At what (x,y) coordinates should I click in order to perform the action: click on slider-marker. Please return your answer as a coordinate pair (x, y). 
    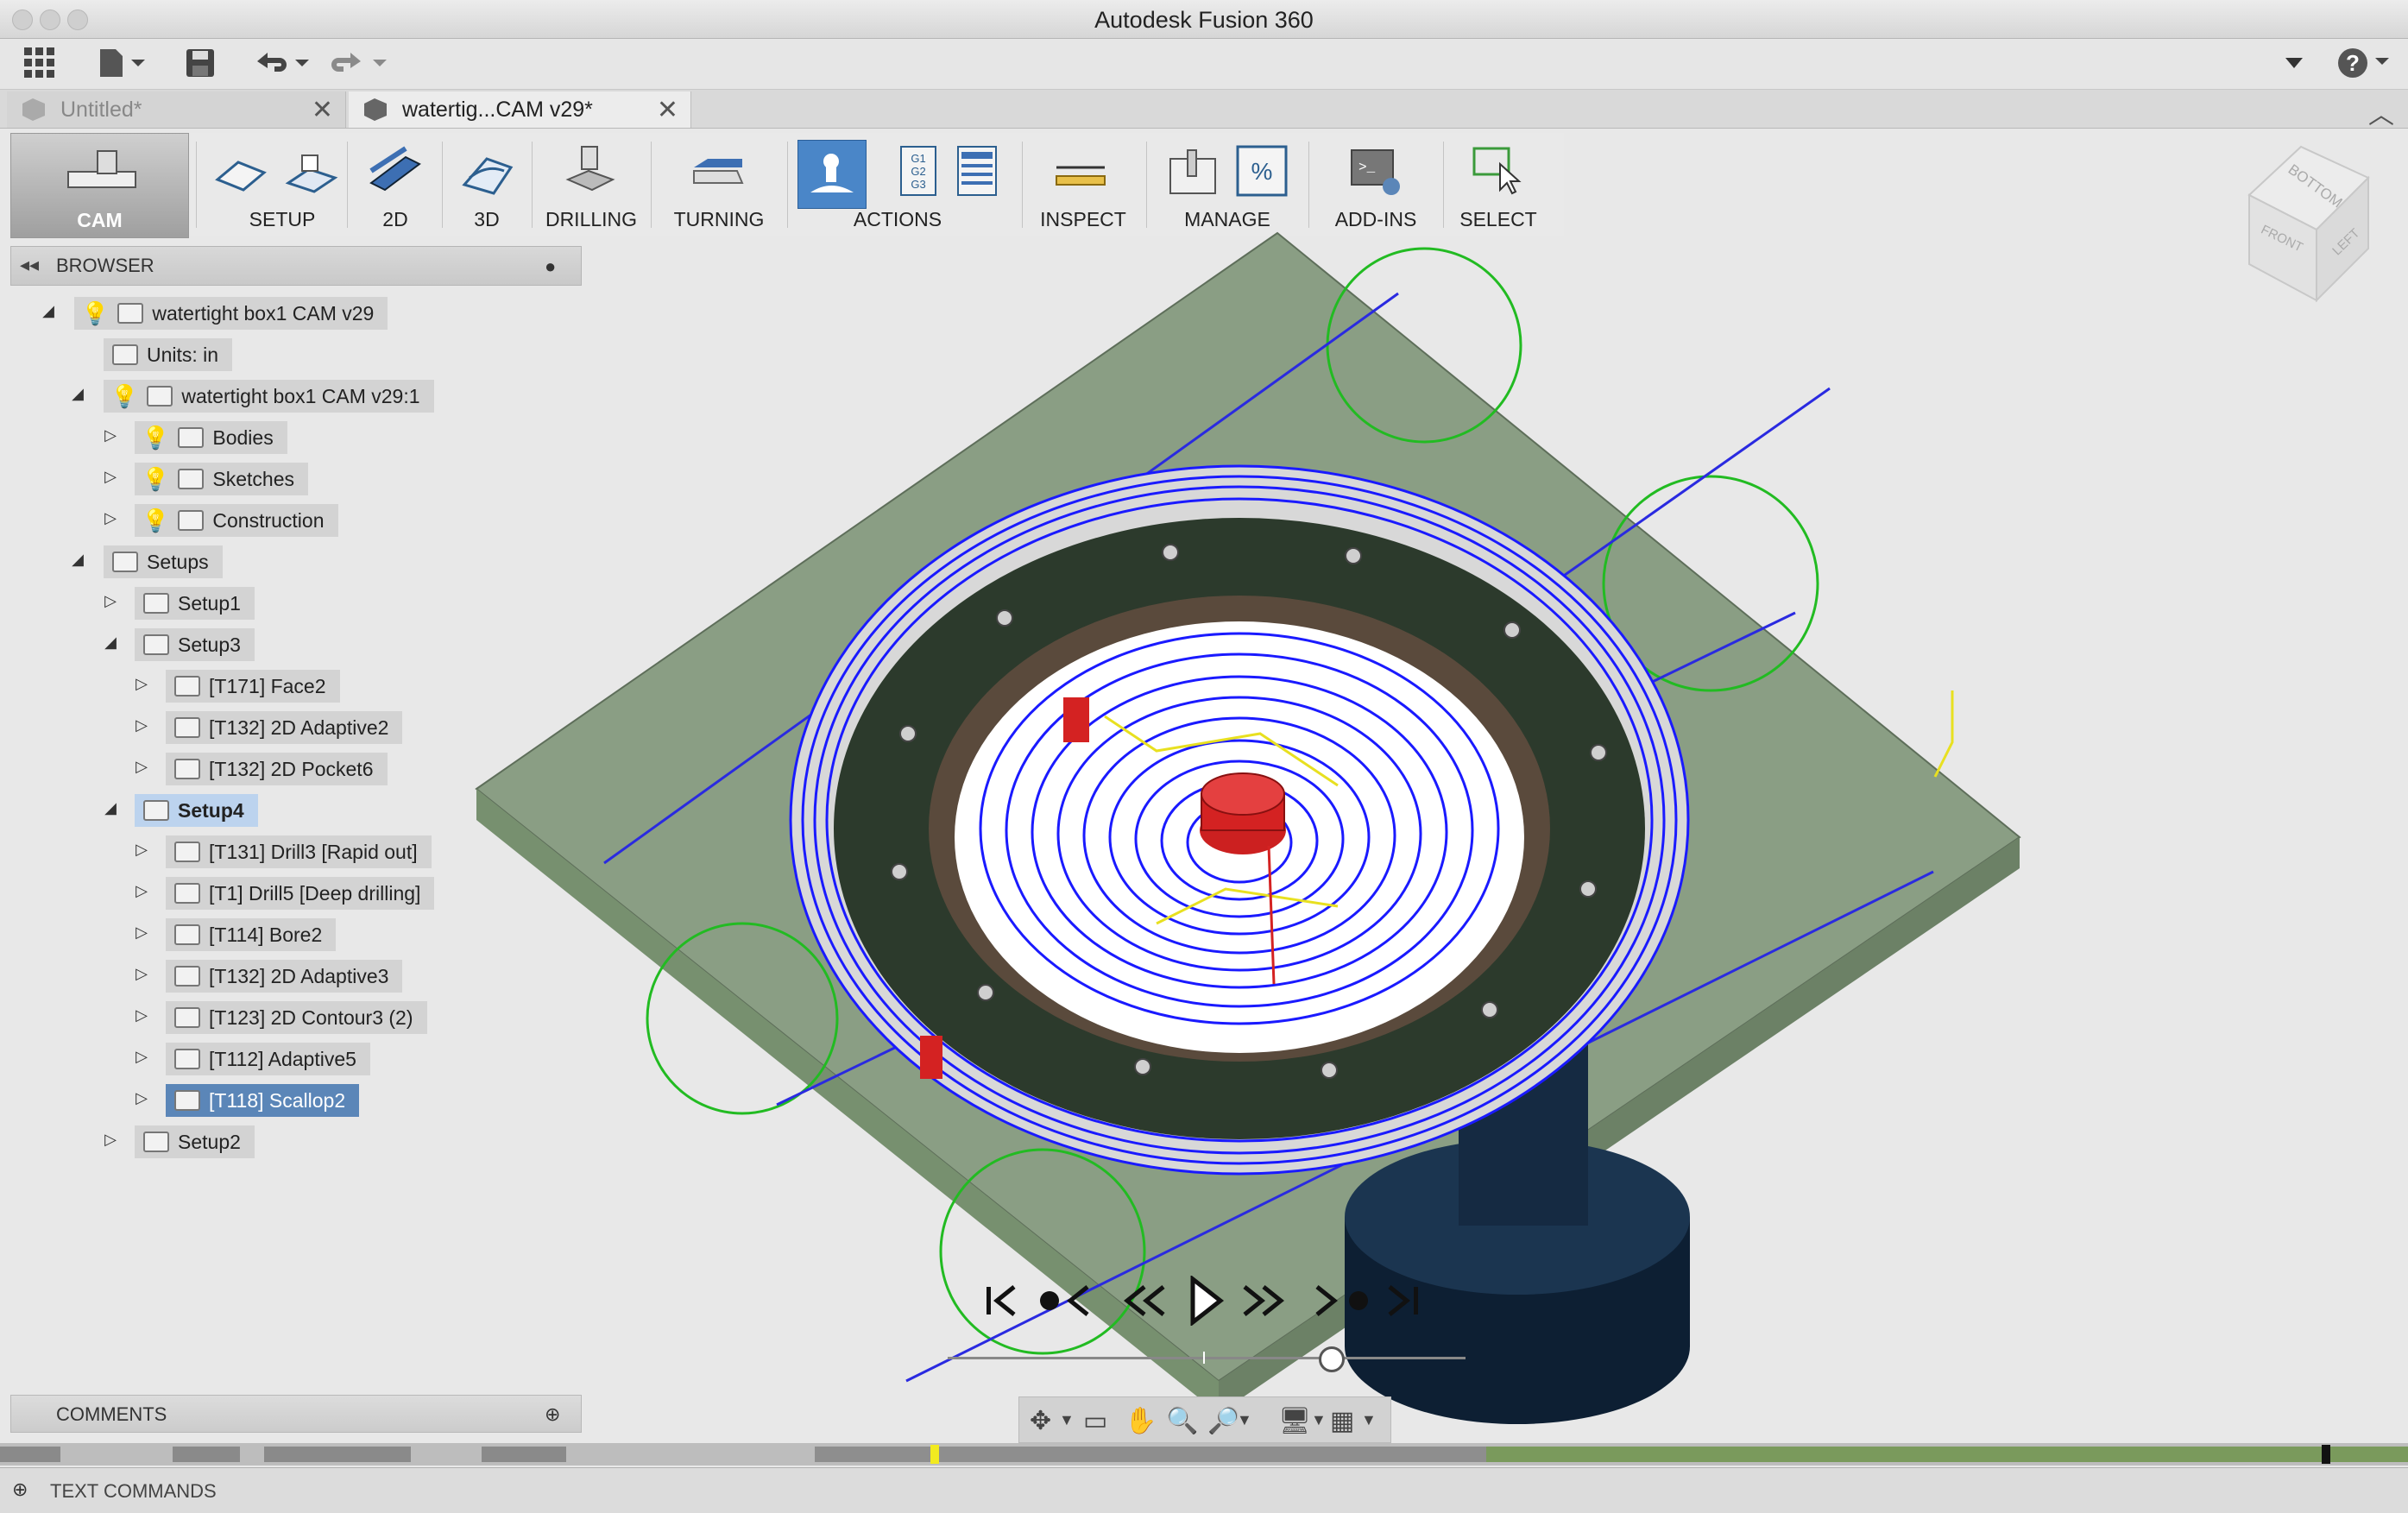
    Looking at the image, I should click on (1204, 1358).